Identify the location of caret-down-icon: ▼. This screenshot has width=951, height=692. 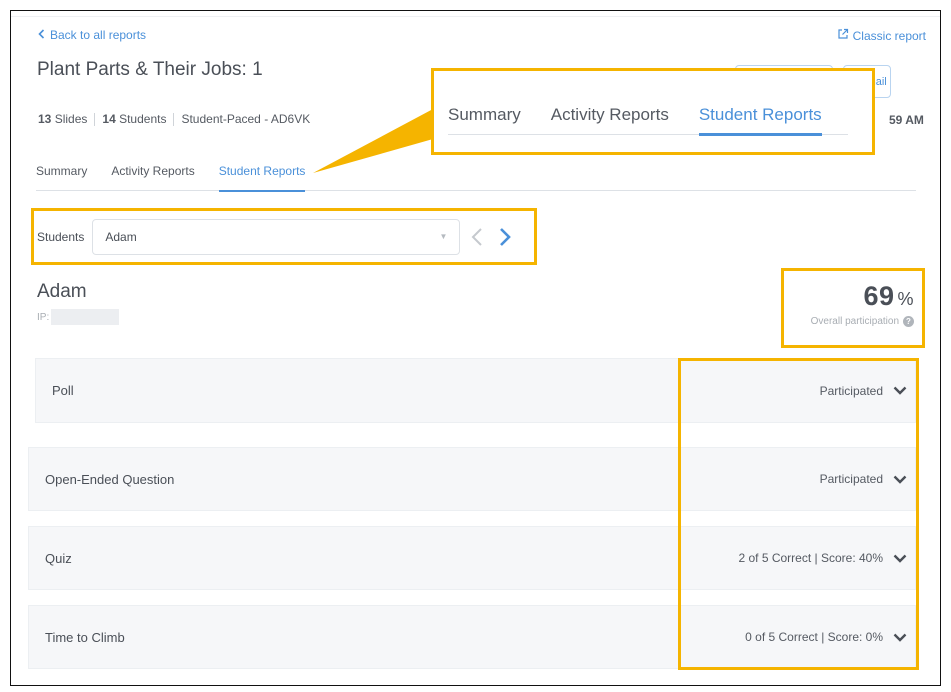
(443, 236).